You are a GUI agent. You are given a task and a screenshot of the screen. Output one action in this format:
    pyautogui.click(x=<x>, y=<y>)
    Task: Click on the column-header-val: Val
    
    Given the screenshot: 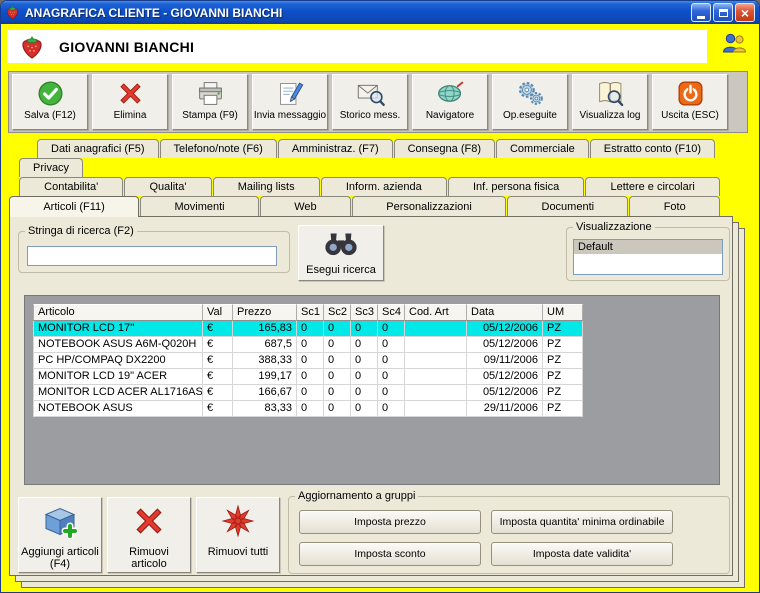 What is the action you would take?
    pyautogui.click(x=218, y=312)
    